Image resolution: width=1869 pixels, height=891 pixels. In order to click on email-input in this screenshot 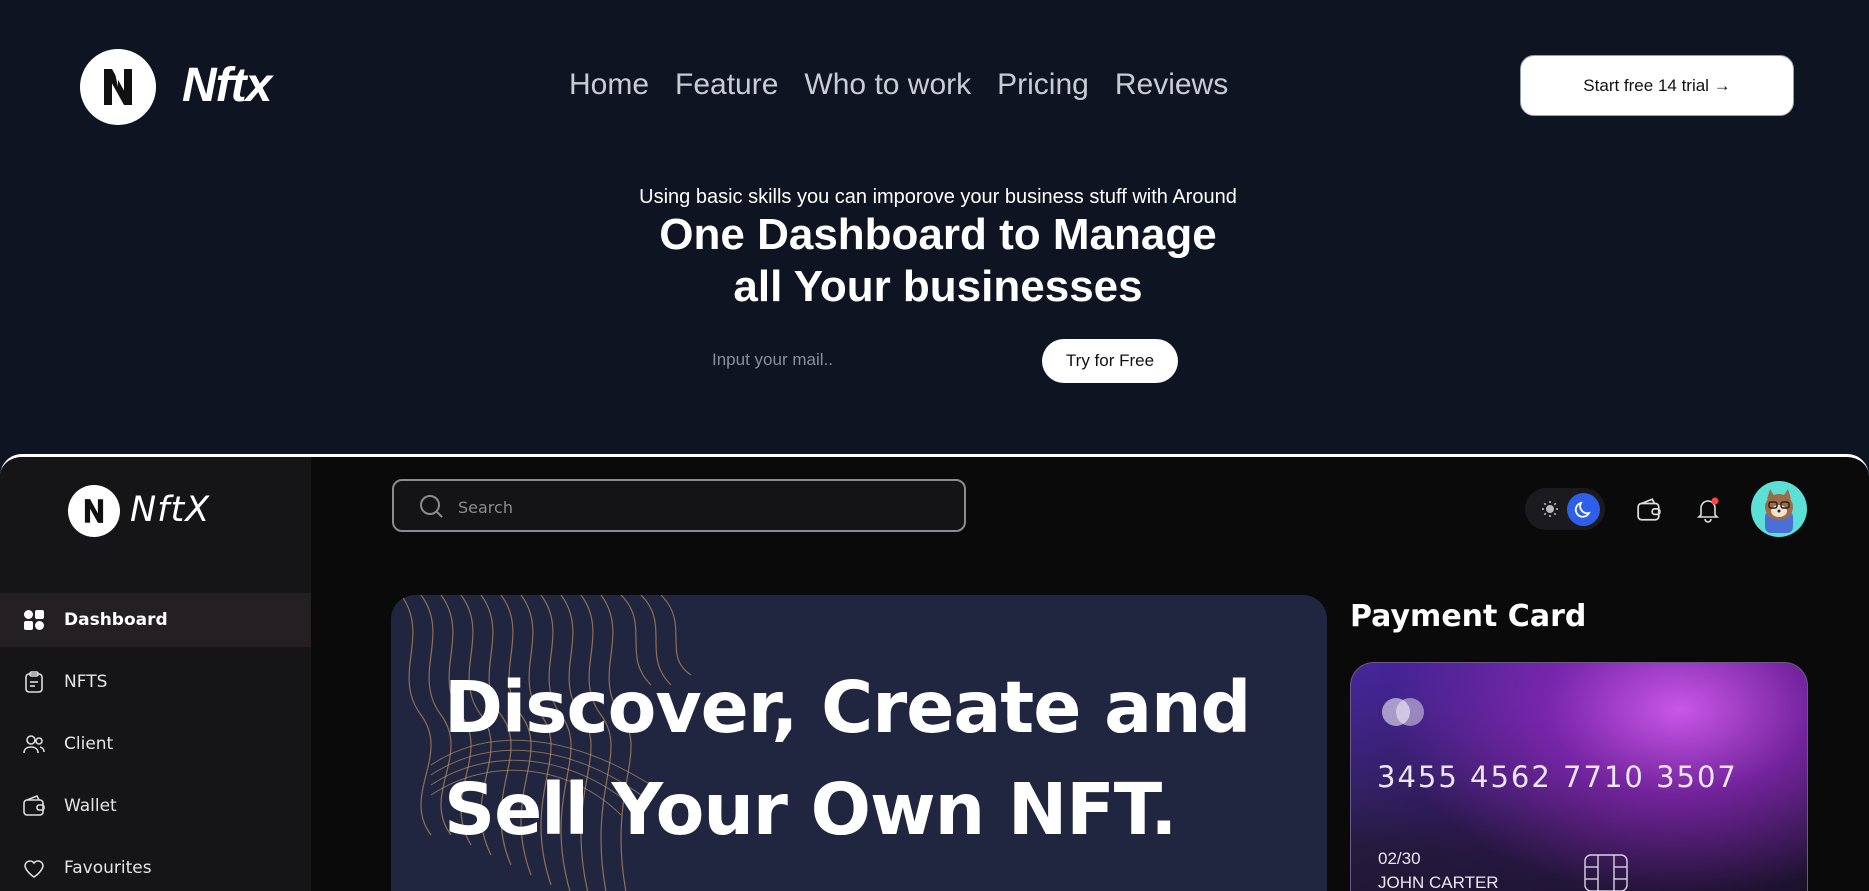, I will do `click(872, 360)`.